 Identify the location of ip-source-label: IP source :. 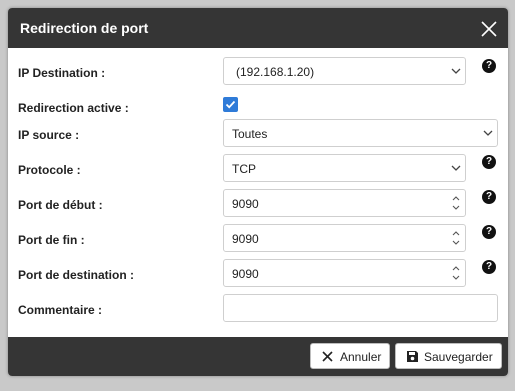
(49, 135).